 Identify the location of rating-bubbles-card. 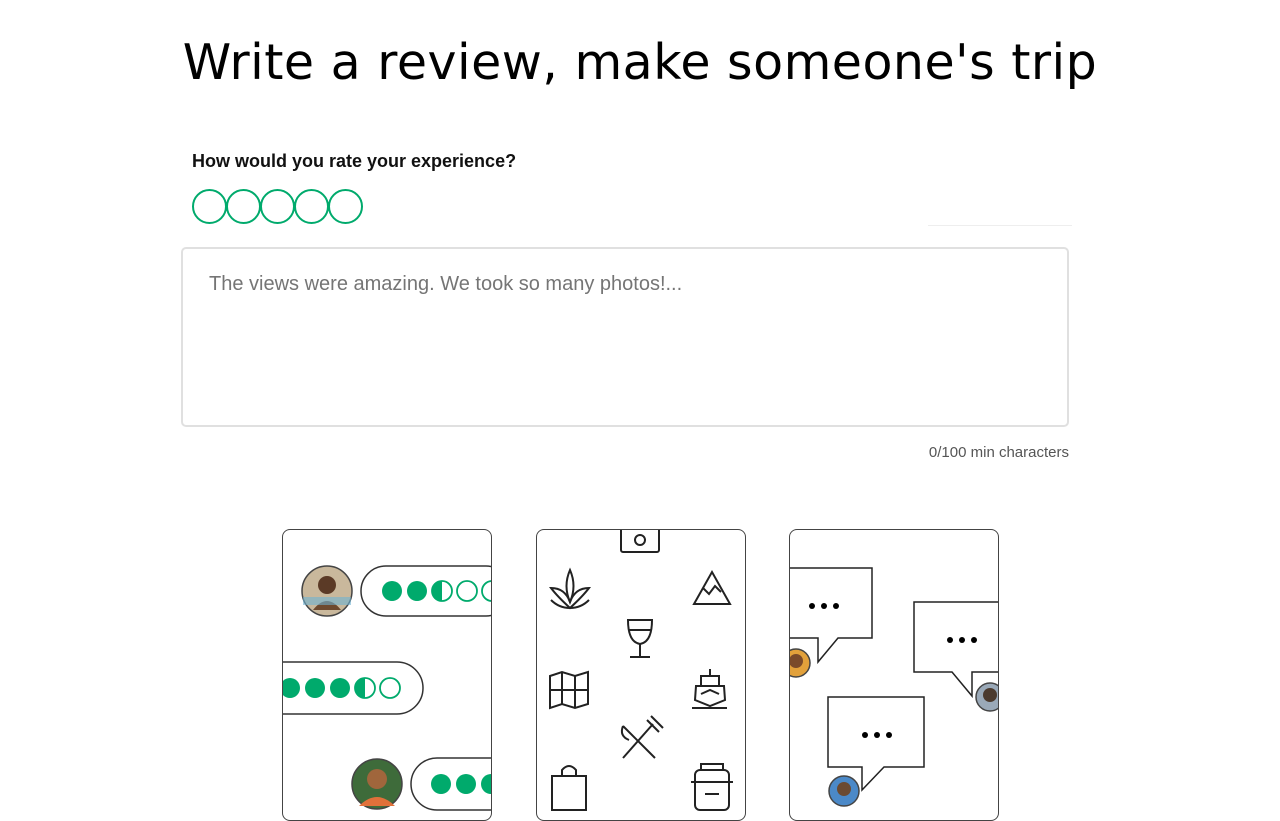
(387, 675).